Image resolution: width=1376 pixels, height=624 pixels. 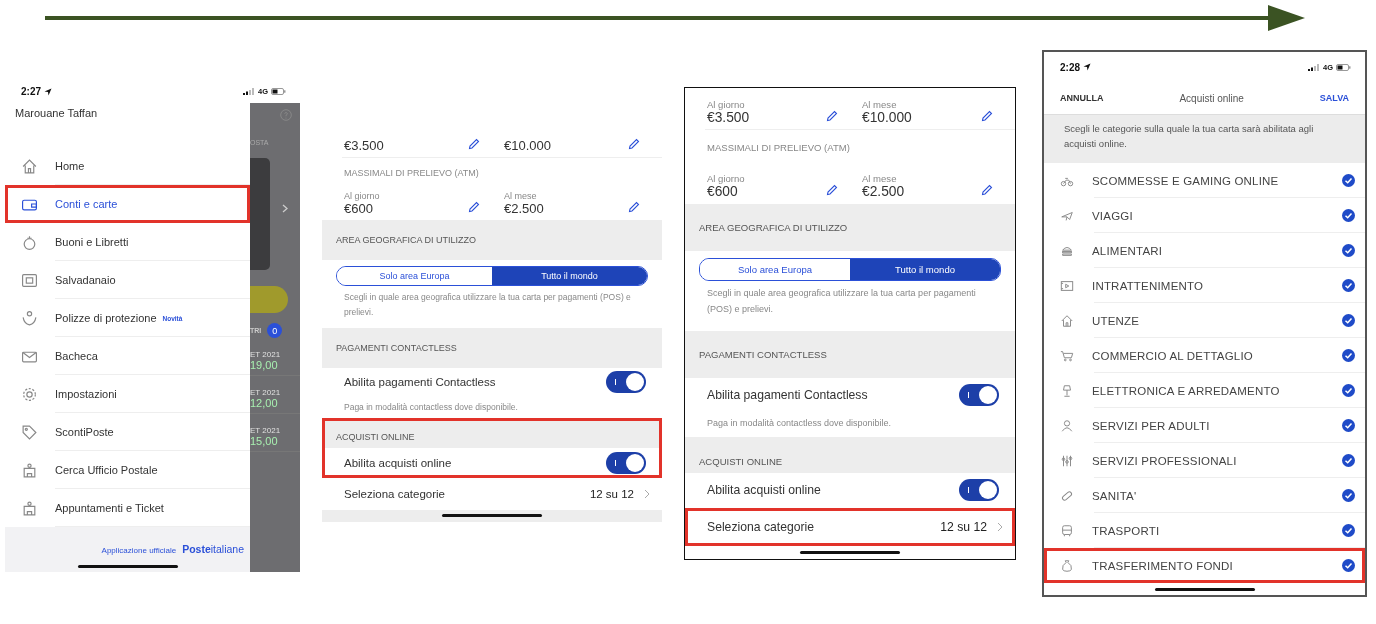 What do you see at coordinates (1204, 139) in the screenshot?
I see `description-text: Scegli le categorie sulla quale la tua carta sarà abilitata agli acquisti online.` at bounding box center [1204, 139].